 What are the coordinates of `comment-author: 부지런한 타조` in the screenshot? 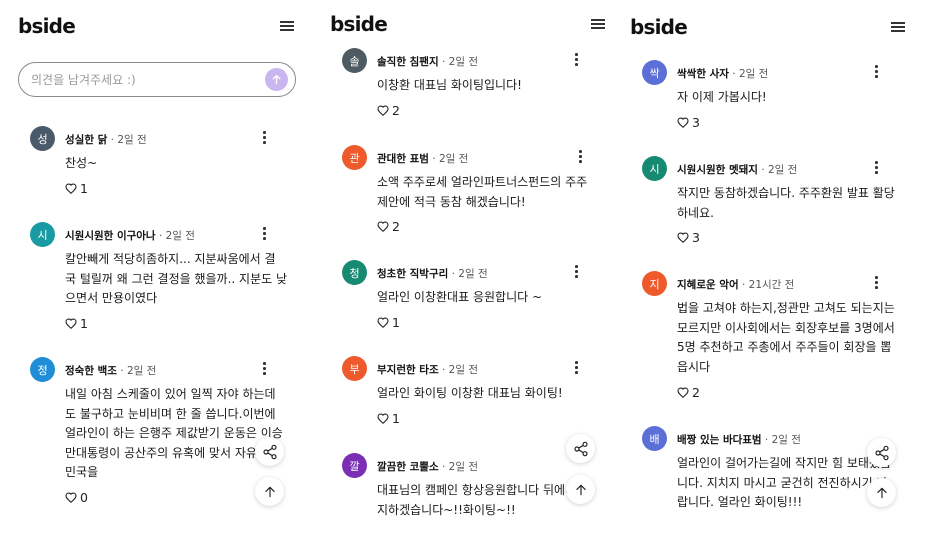 It's located at (408, 370).